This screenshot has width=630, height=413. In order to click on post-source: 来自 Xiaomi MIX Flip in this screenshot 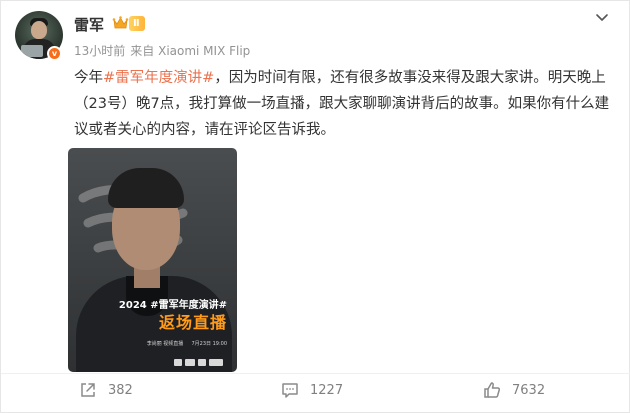, I will do `click(190, 51)`.